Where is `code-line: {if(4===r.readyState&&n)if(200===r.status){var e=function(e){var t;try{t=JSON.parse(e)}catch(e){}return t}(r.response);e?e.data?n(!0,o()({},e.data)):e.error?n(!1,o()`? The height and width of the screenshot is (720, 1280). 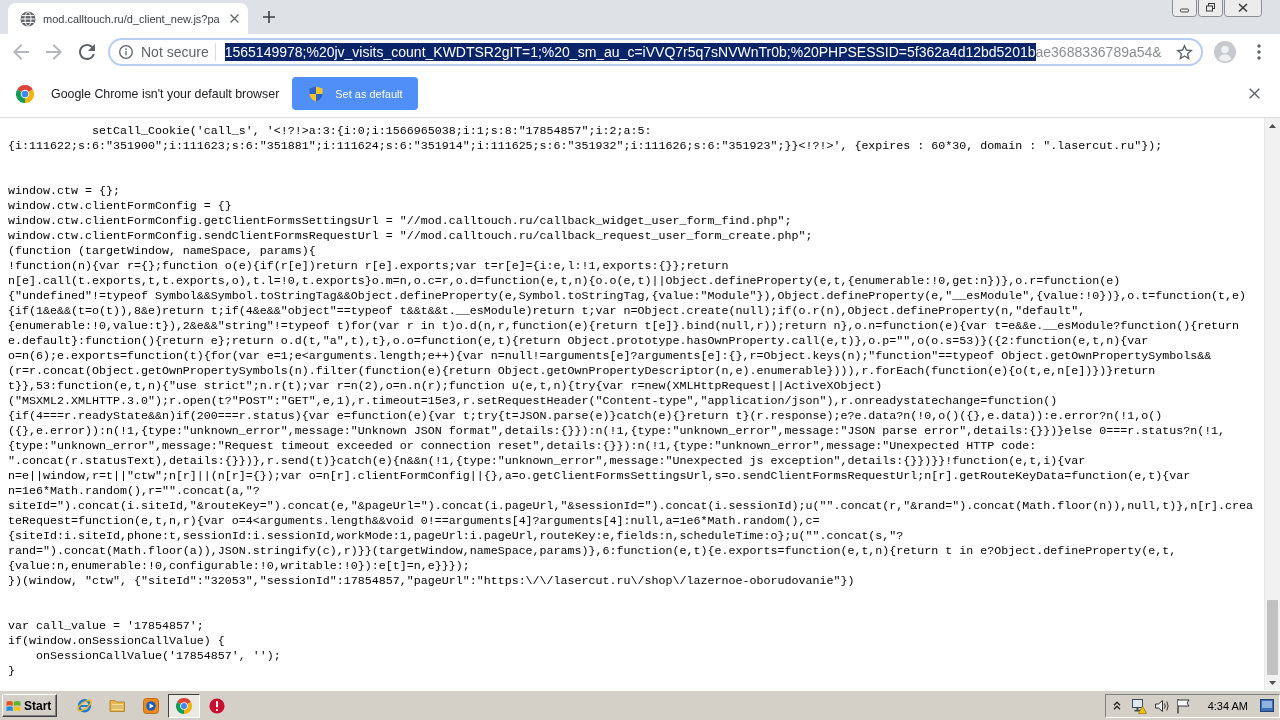 code-line: {if(4===r.readyState&&n)if(200===r.status){var e=function(e){var t;try{t=JSON.parse(e)}catch(e){}return t}(r.response);e?e.data?n(!0,o()({},e.data)):e.error?n(!1,o() is located at coordinates (585, 416).